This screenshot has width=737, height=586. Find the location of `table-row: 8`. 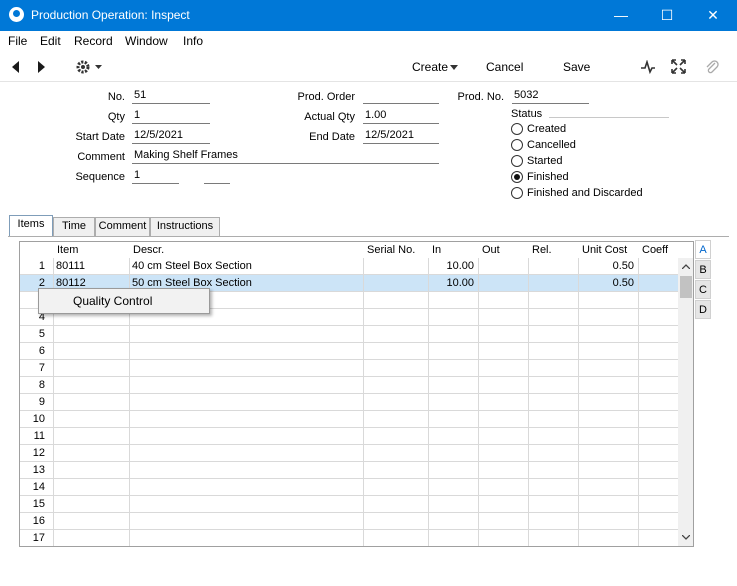

table-row: 8 is located at coordinates (349, 385).